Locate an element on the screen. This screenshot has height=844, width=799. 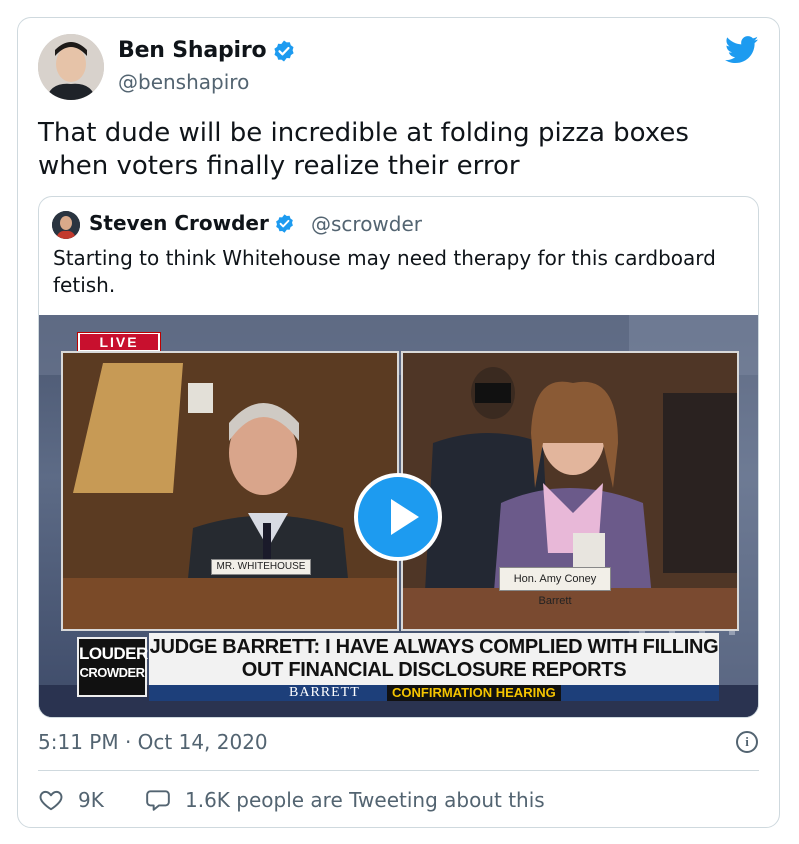
twitter-bird-icon is located at coordinates (742, 50).